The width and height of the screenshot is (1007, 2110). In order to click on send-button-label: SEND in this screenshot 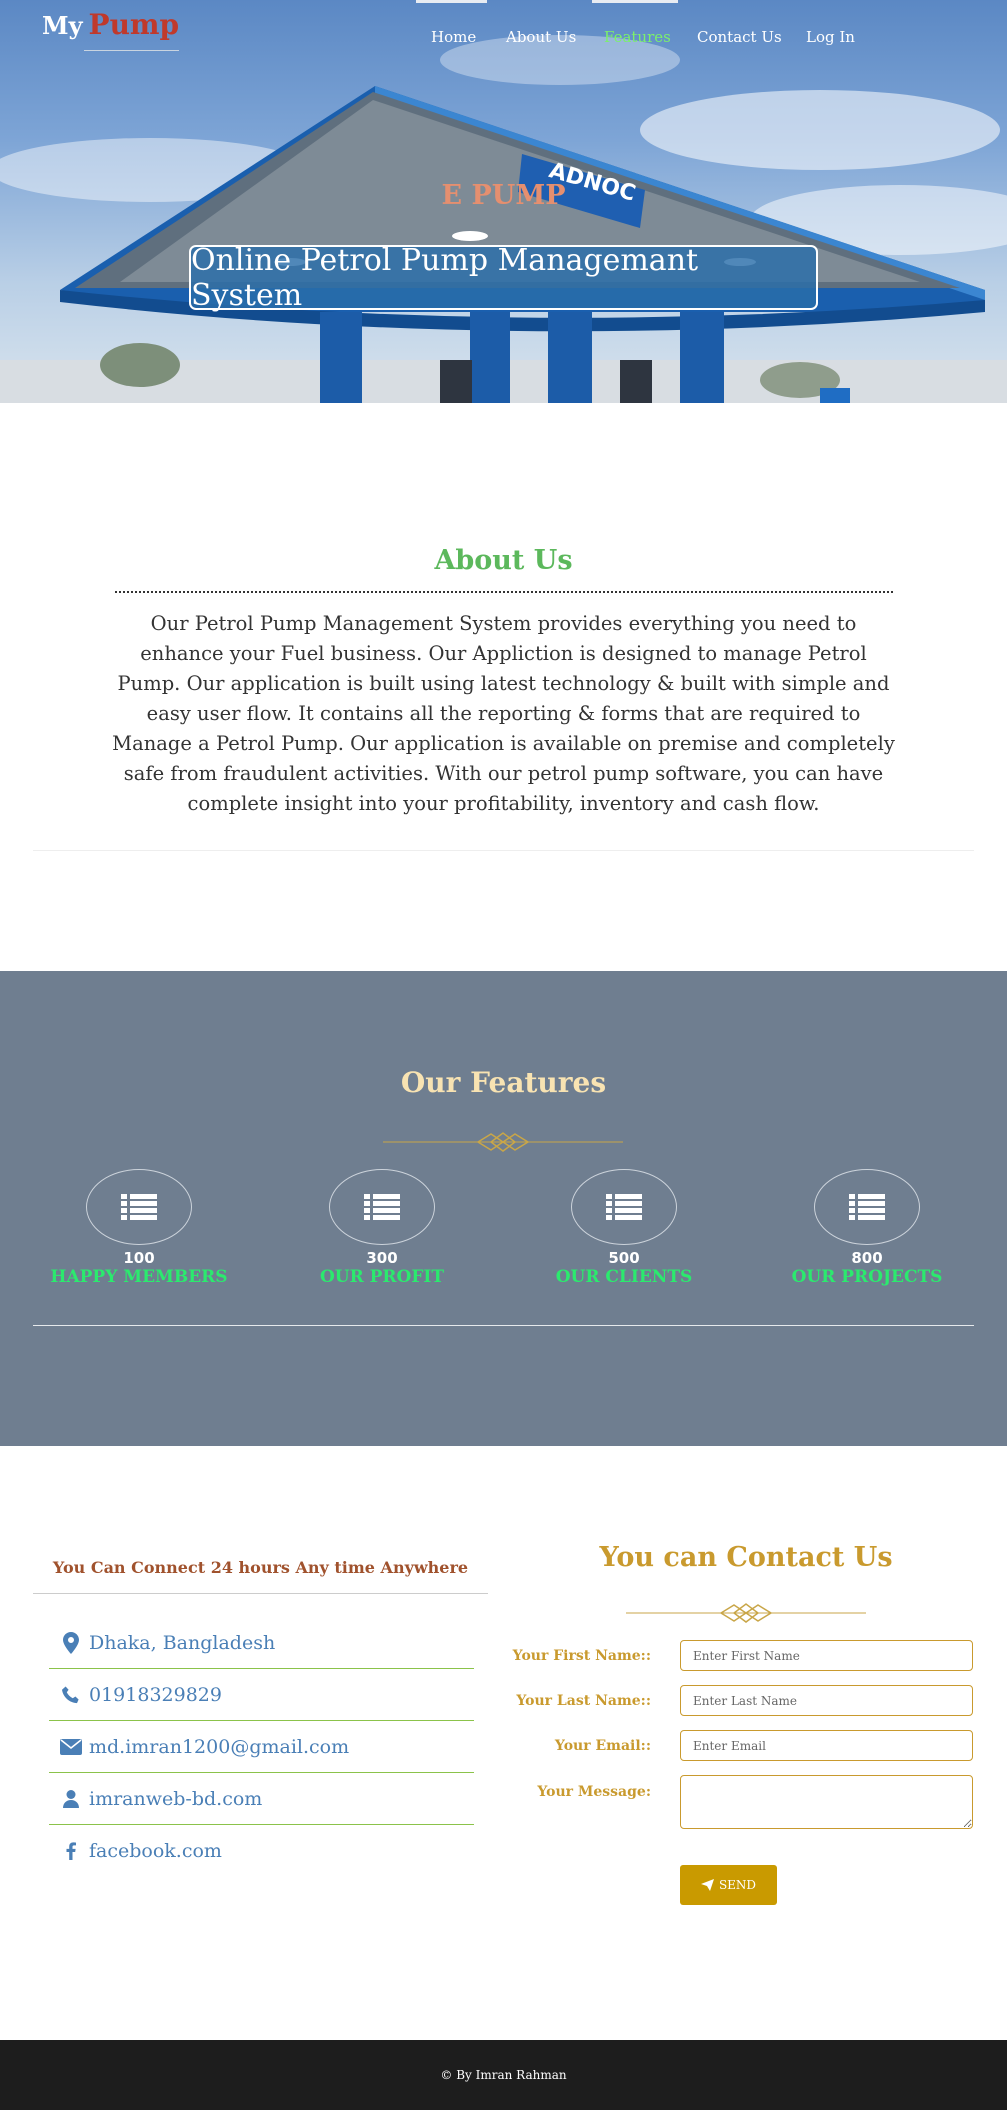, I will do `click(737, 1885)`.